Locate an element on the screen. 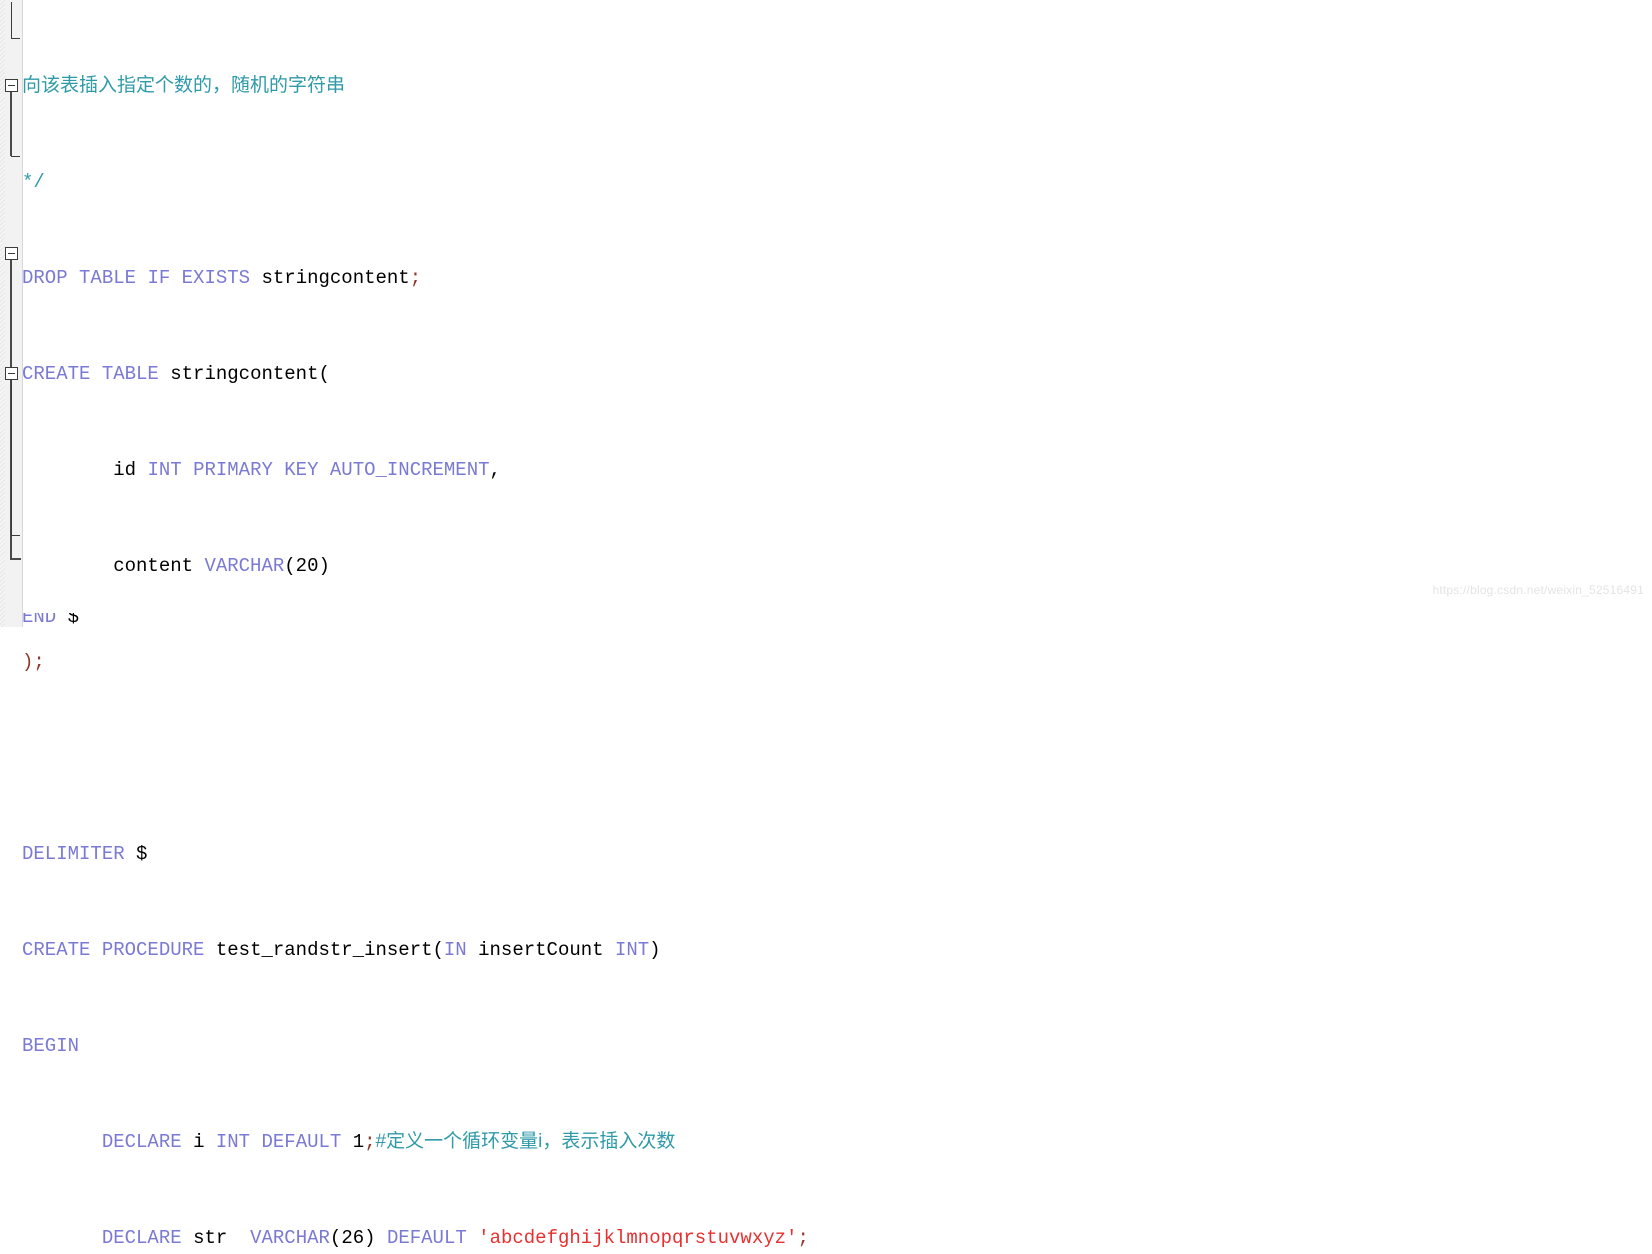 This screenshot has width=1652, height=1254. varchar-size-26: (26) is located at coordinates (352, 1238).